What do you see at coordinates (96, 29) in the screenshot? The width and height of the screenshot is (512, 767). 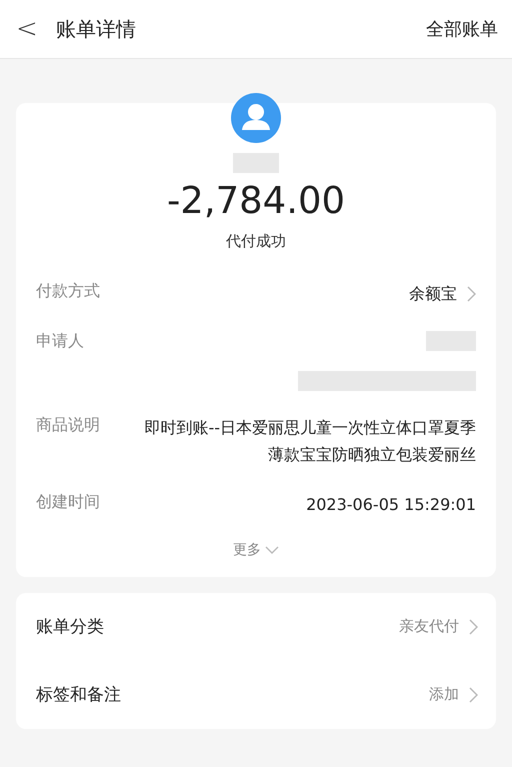 I see `page-title: 账单详情` at bounding box center [96, 29].